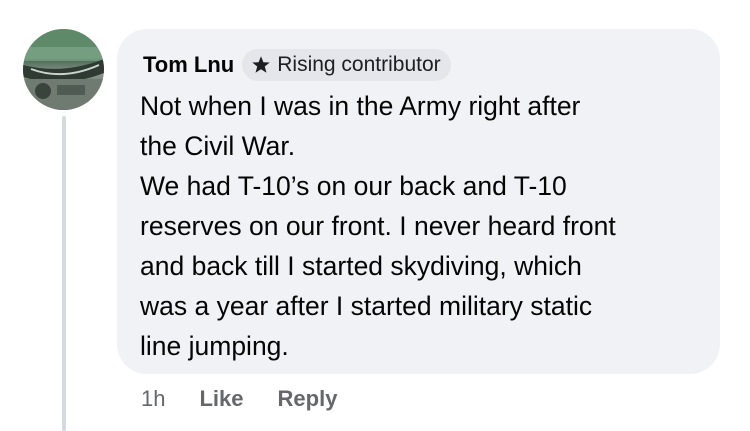 The width and height of the screenshot is (750, 431). Describe the element at coordinates (188, 65) in the screenshot. I see `author-name: Tom Lnu` at that location.